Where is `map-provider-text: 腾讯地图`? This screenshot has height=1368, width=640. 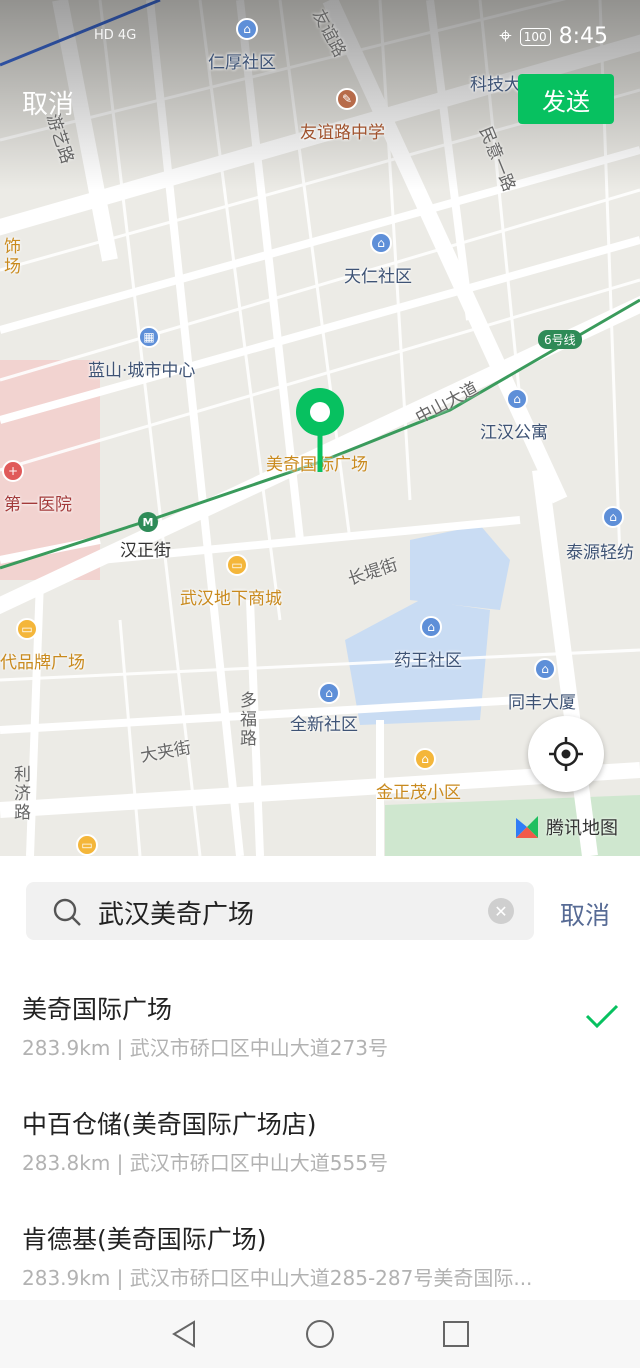 map-provider-text: 腾讯地图 is located at coordinates (582, 828).